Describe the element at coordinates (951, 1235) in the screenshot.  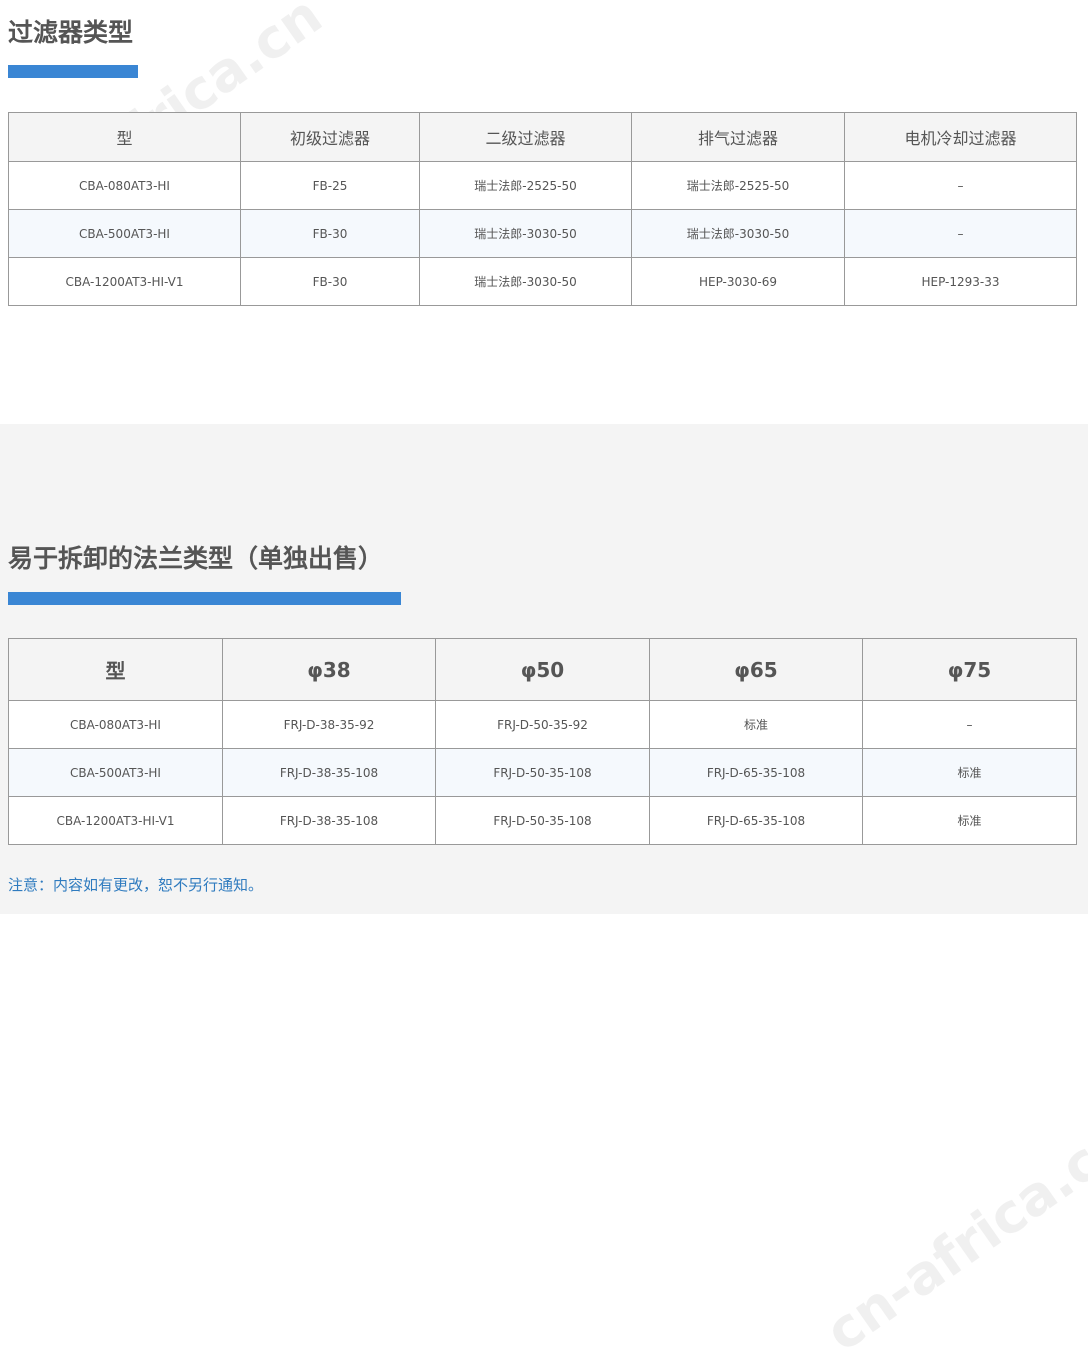
I see `watermark: cn-africa.cn` at that location.